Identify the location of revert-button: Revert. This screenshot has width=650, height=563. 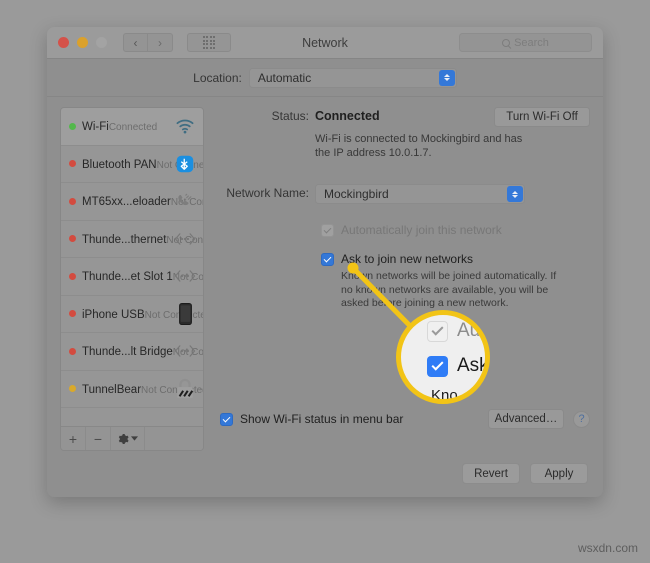
(491, 473).